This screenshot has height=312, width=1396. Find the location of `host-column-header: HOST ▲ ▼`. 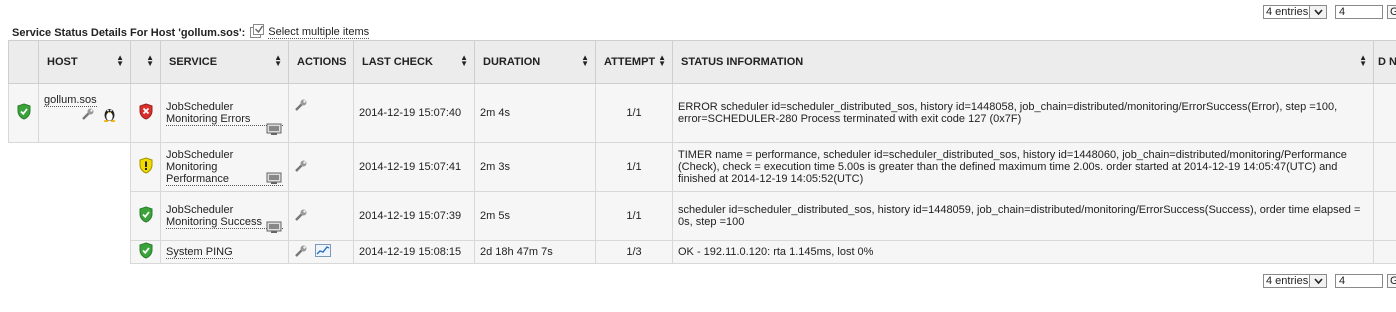

host-column-header: HOST ▲ ▼ is located at coordinates (84, 62).